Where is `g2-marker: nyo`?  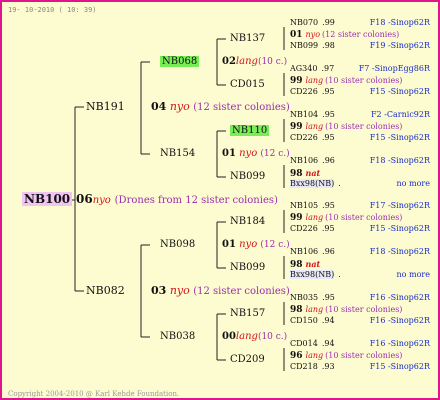 g2-marker: nyo is located at coordinates (248, 244).